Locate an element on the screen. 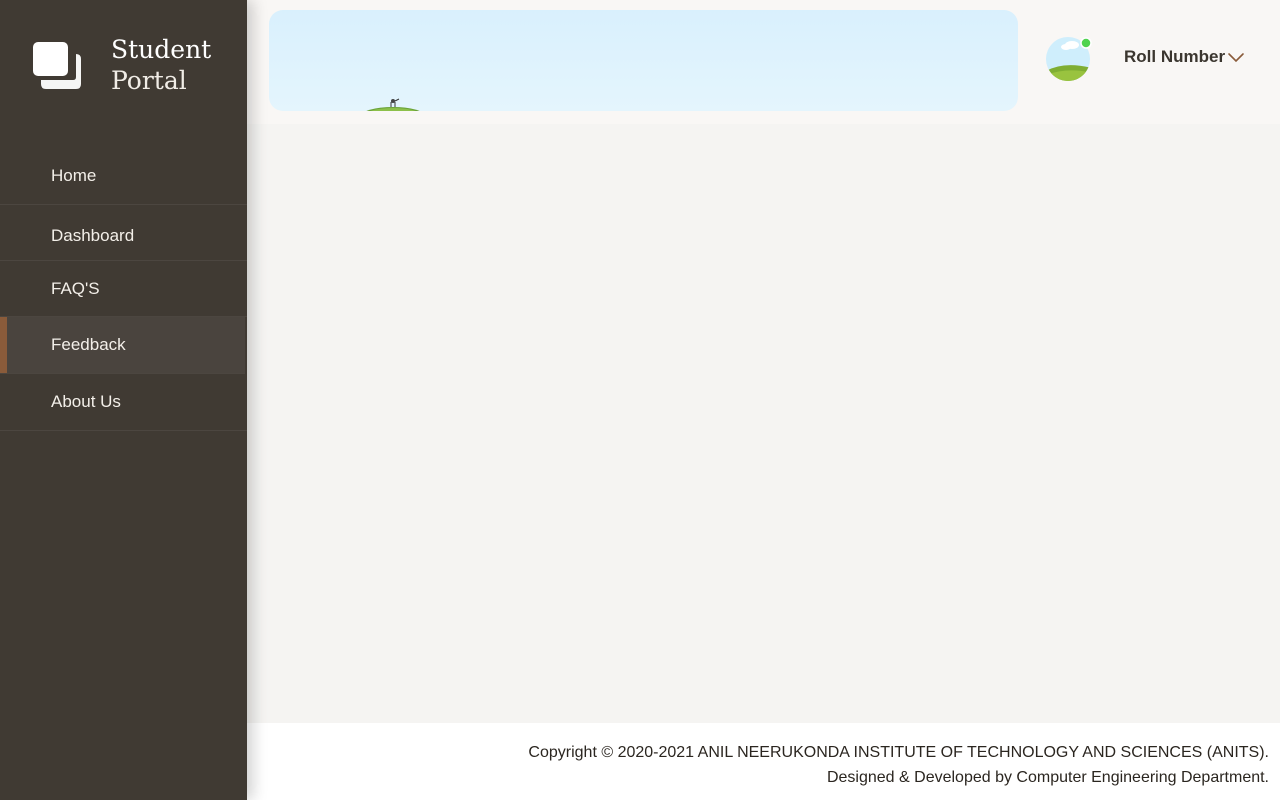 The height and width of the screenshot is (800, 1280). brand-title: Student Portal is located at coordinates (161, 65).